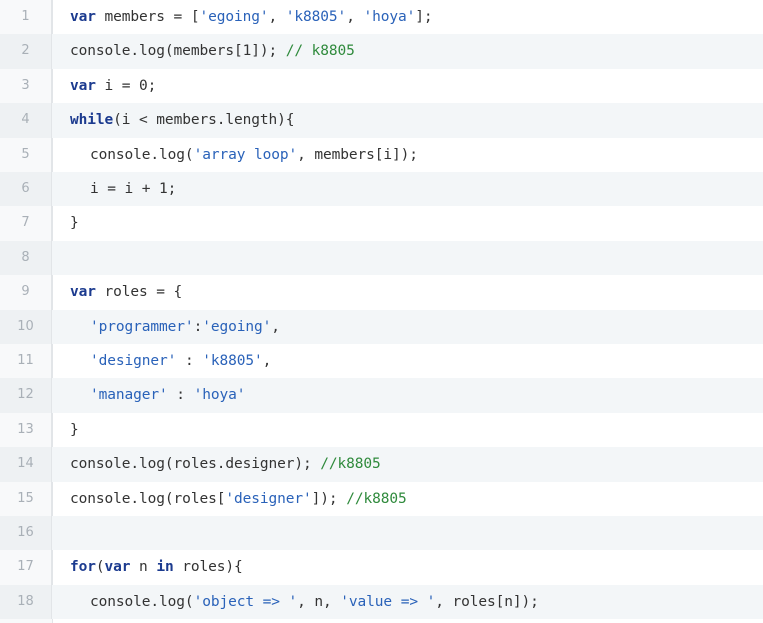 Image resolution: width=763 pixels, height=623 pixels. I want to click on code-token: (, so click(100, 567).